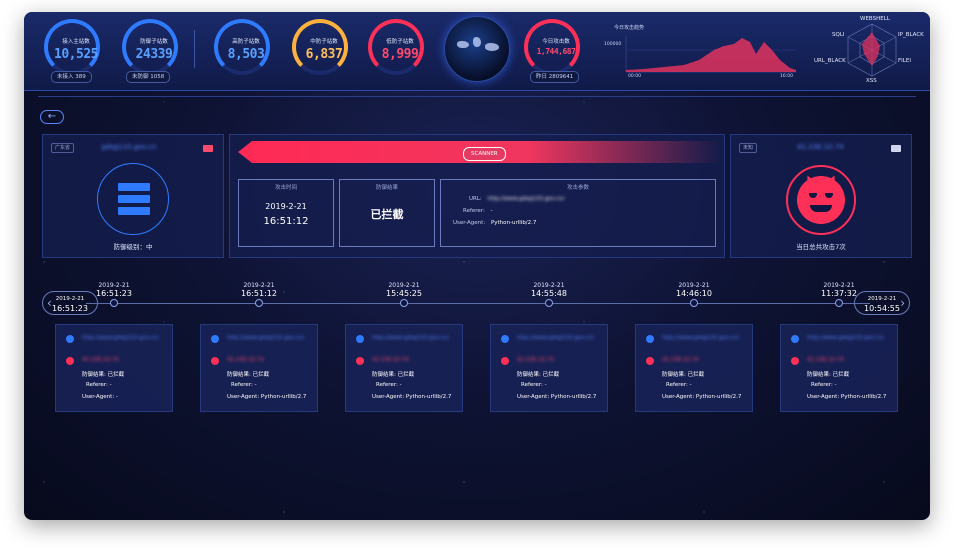 Image resolution: width=954 pixels, height=557 pixels. I want to click on gauge-low-defense: 低防子站数 8,999, so click(396, 47).